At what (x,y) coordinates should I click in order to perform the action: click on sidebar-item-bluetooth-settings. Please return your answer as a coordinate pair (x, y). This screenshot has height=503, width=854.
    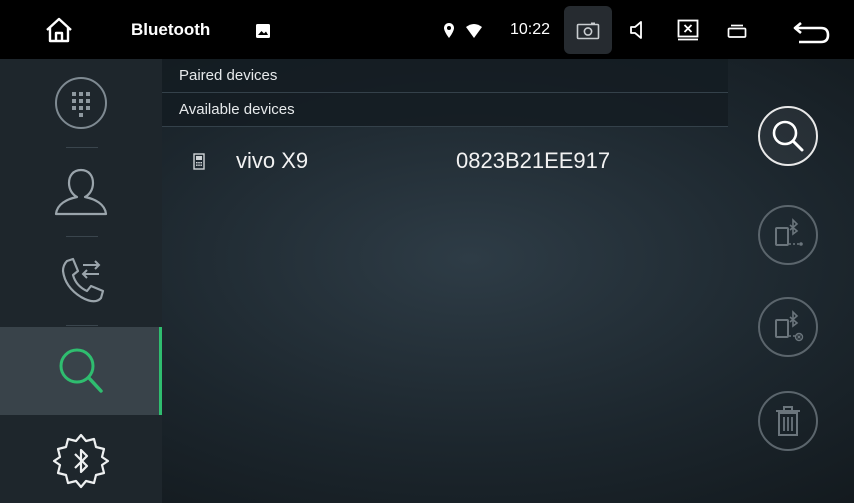
    Looking at the image, I should click on (81, 460).